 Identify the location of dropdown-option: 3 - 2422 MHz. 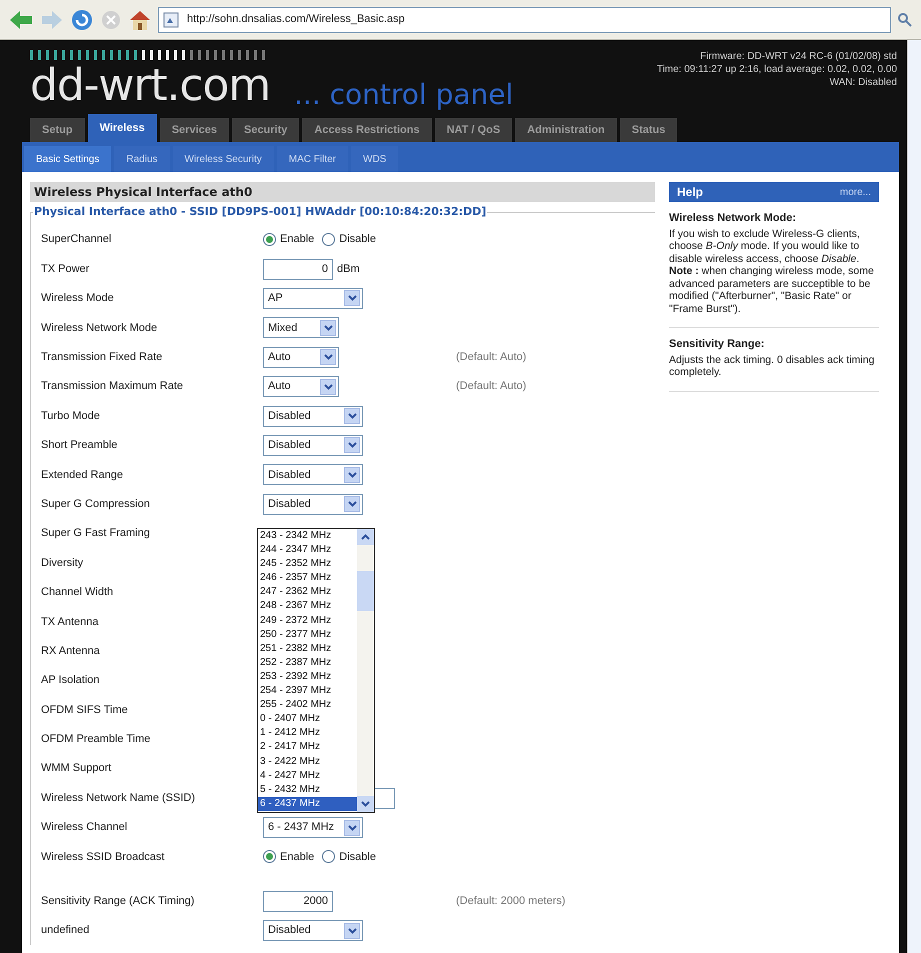
(307, 761).